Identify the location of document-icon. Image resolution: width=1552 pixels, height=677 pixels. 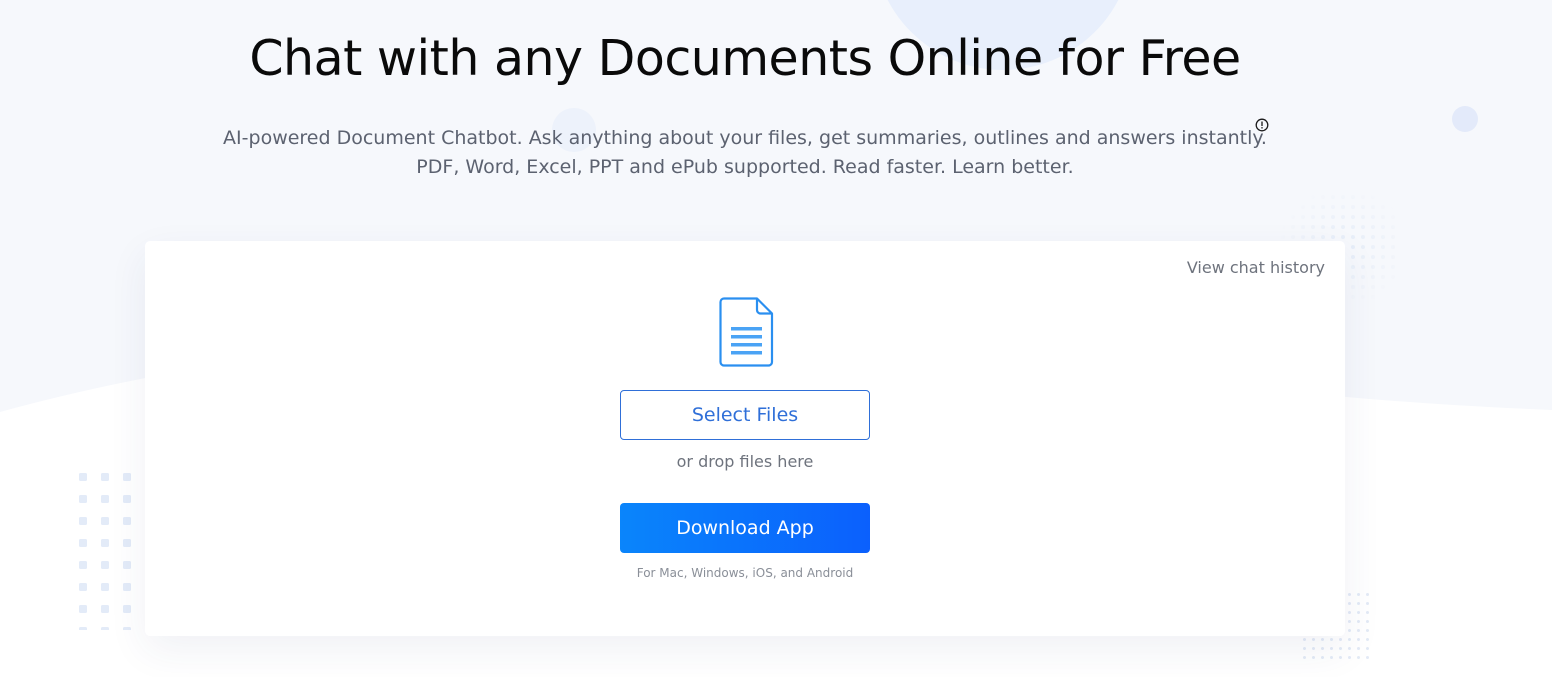
(746, 332).